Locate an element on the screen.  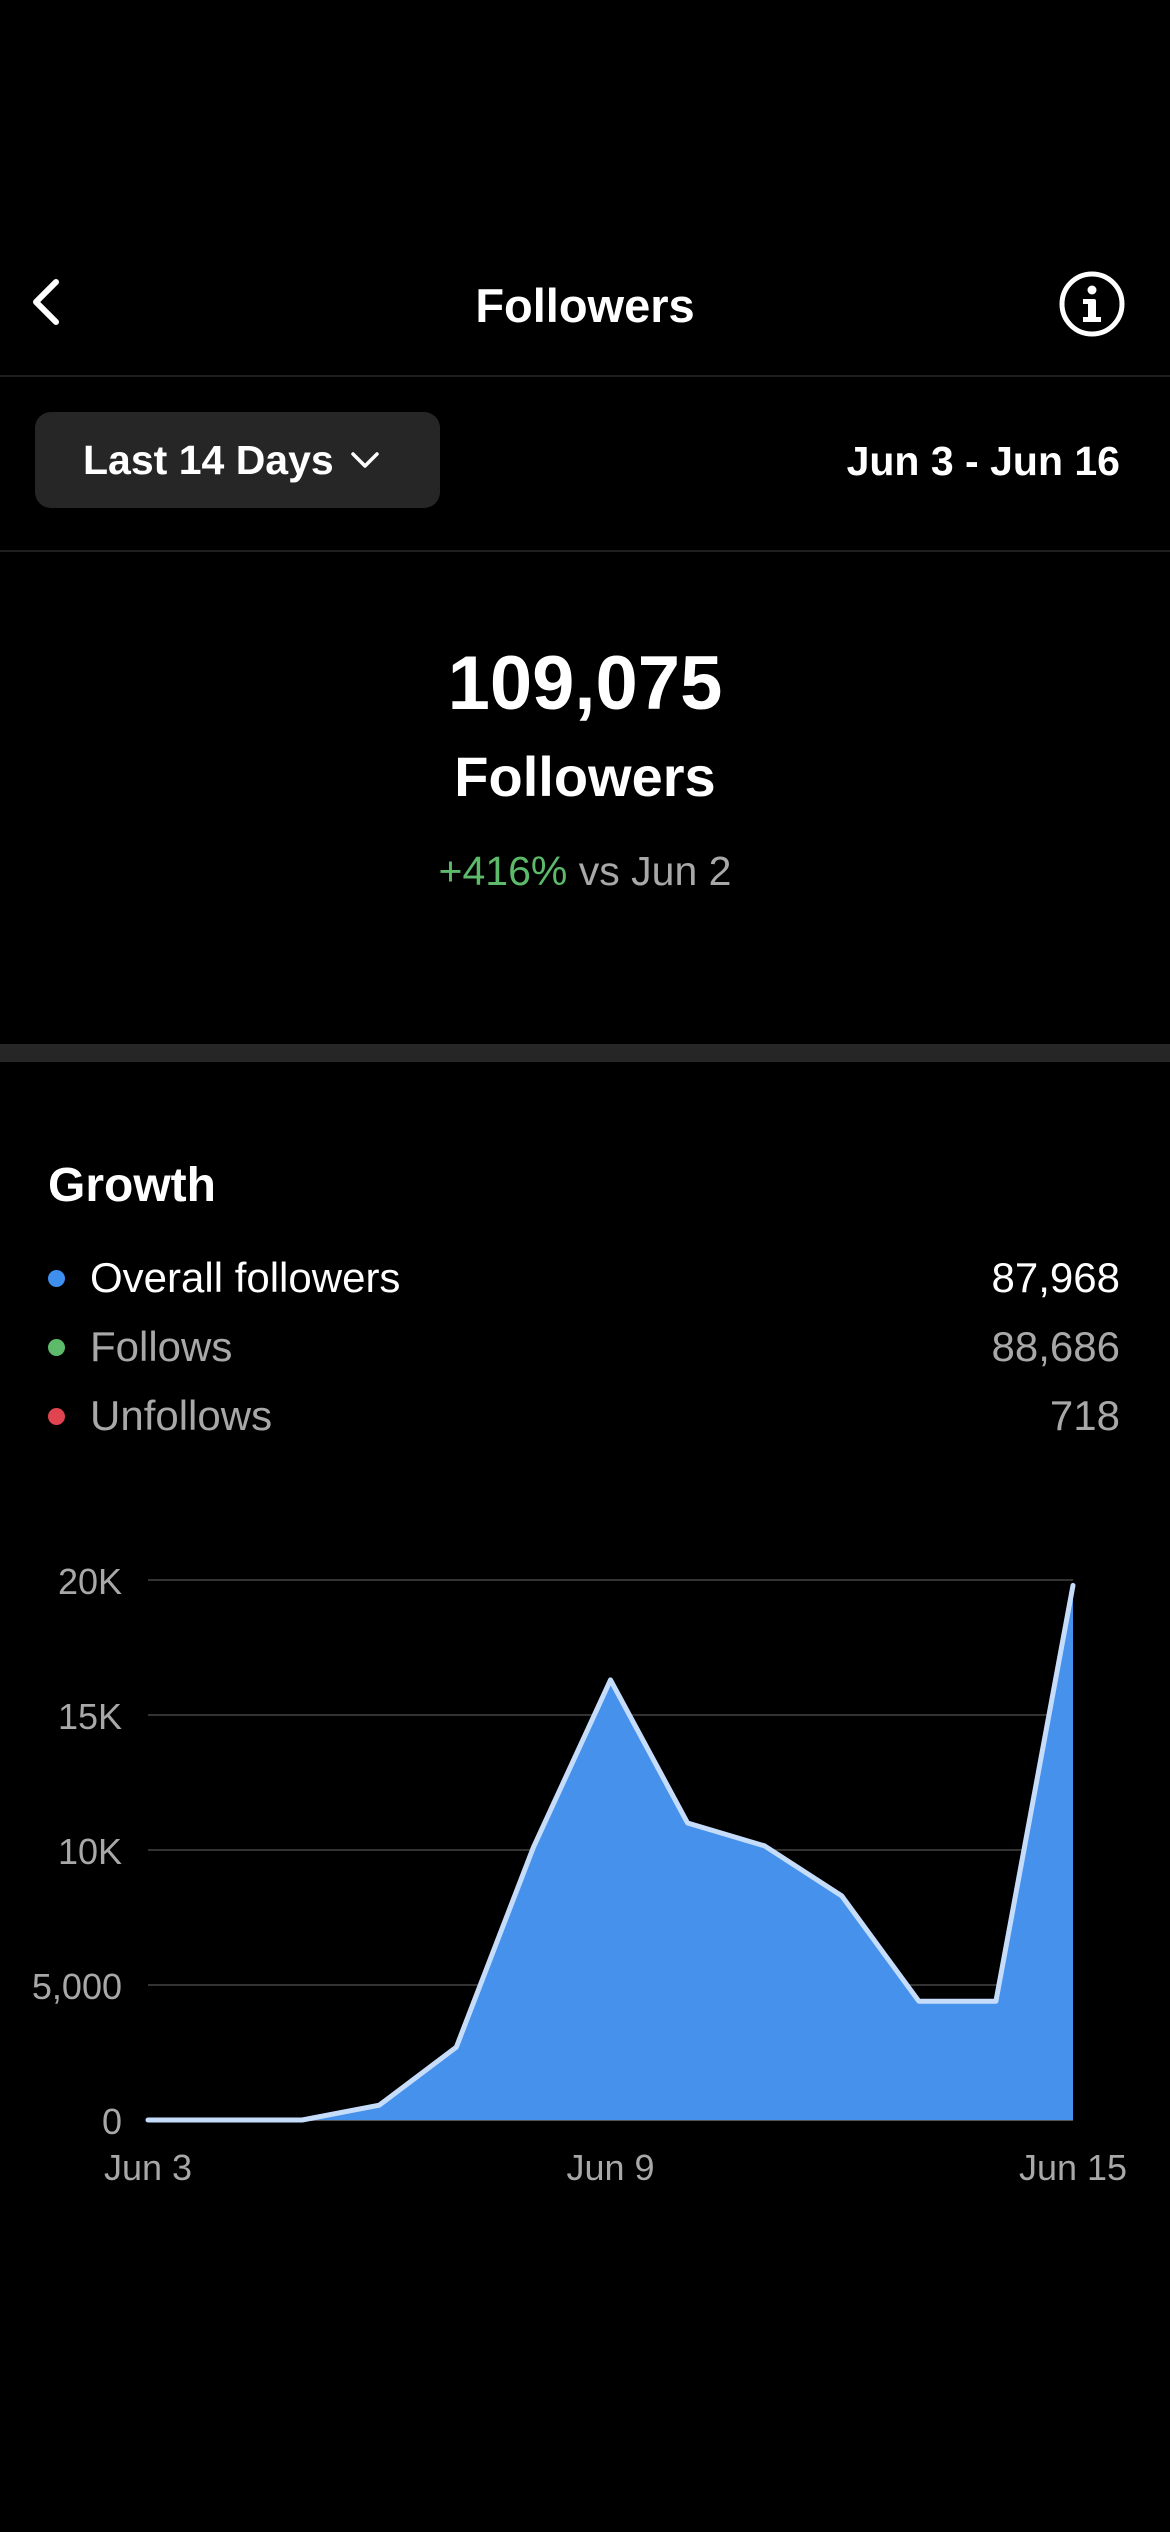
info-icon is located at coordinates (1092, 304).